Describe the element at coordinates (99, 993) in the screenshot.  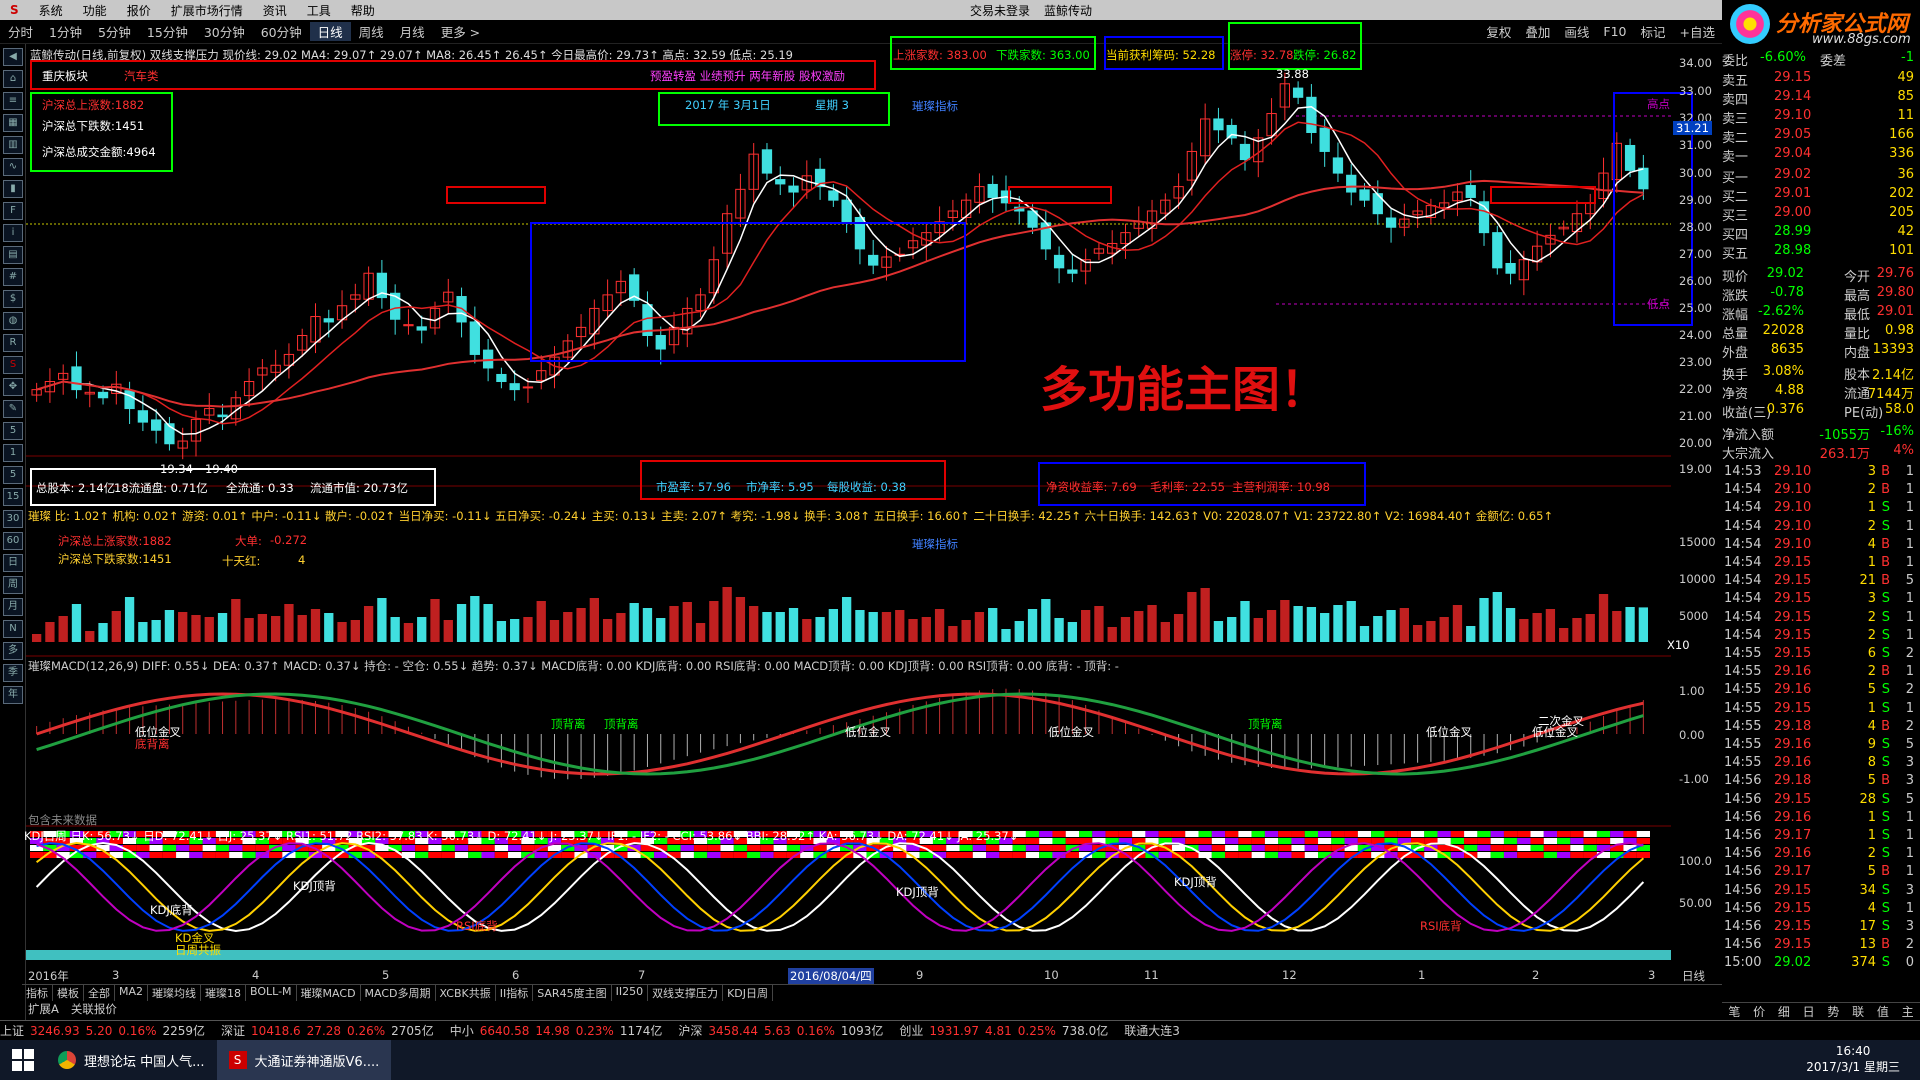
I see `tab-all: 全部` at that location.